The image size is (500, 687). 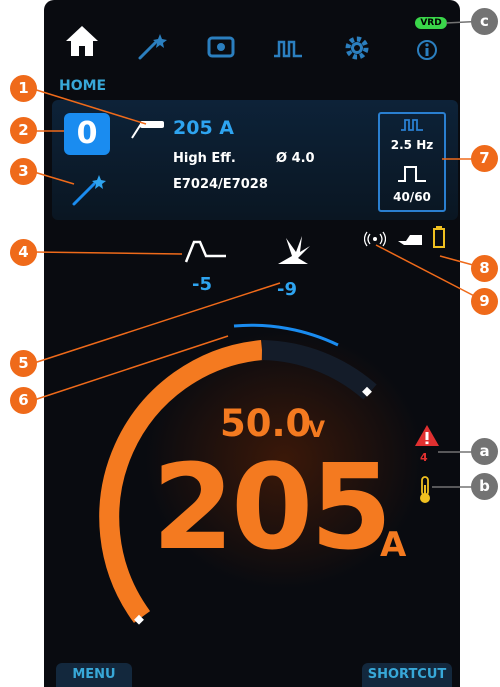 I want to click on callout-9: 9, so click(x=484, y=301).